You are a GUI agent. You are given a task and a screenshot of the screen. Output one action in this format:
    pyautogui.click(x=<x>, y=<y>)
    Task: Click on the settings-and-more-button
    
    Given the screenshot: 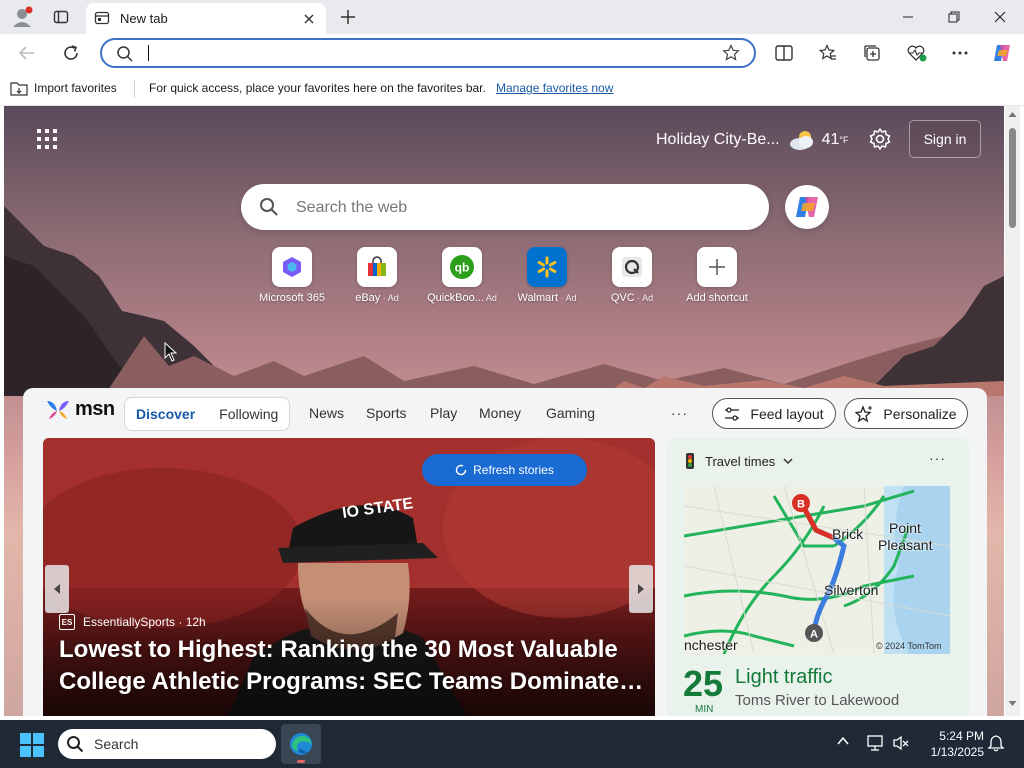 What is the action you would take?
    pyautogui.click(x=960, y=53)
    